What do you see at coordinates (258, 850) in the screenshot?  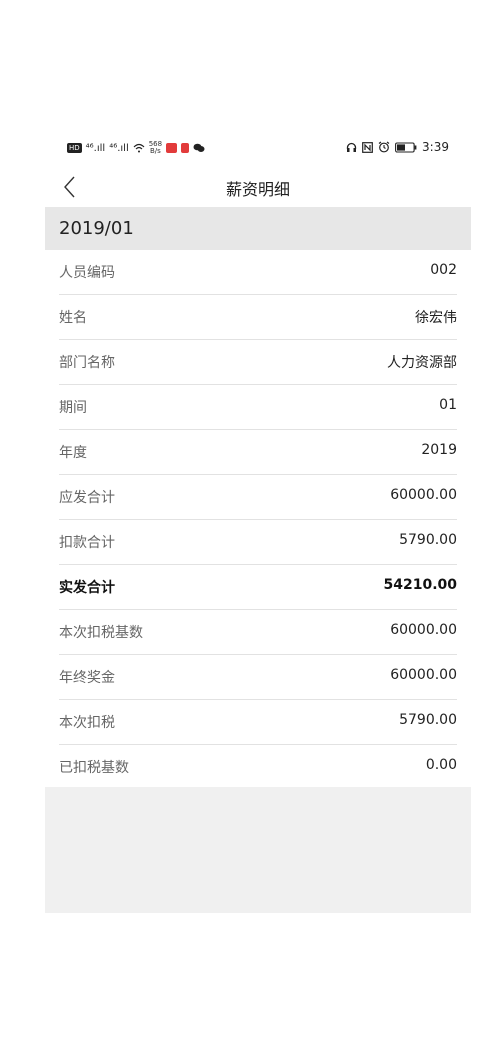 I see `empty-footer-area` at bounding box center [258, 850].